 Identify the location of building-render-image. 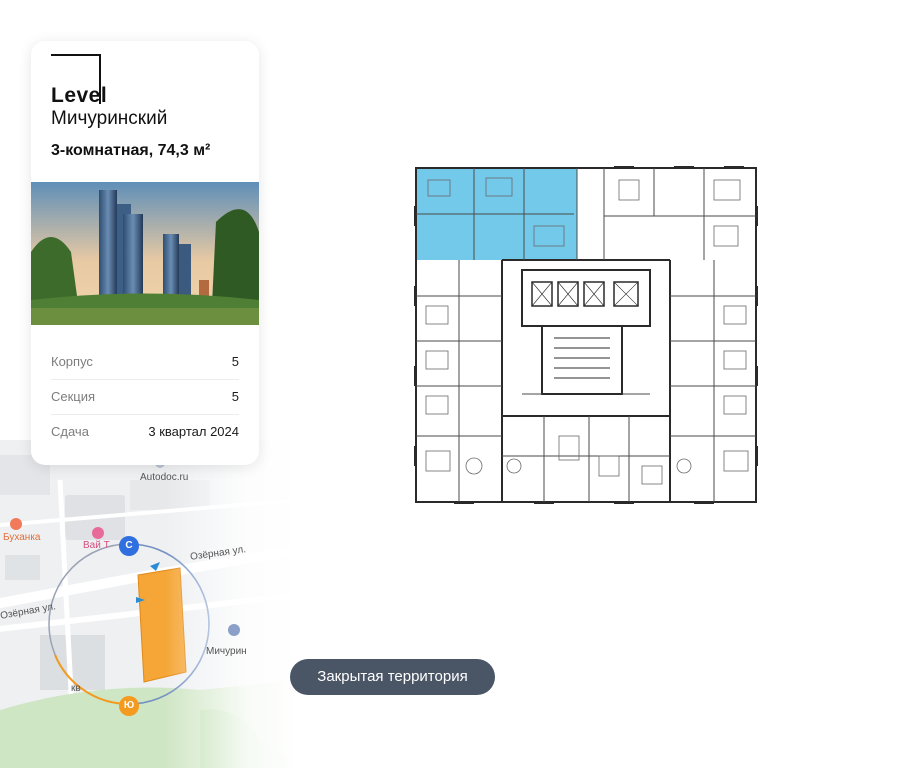
(145, 253).